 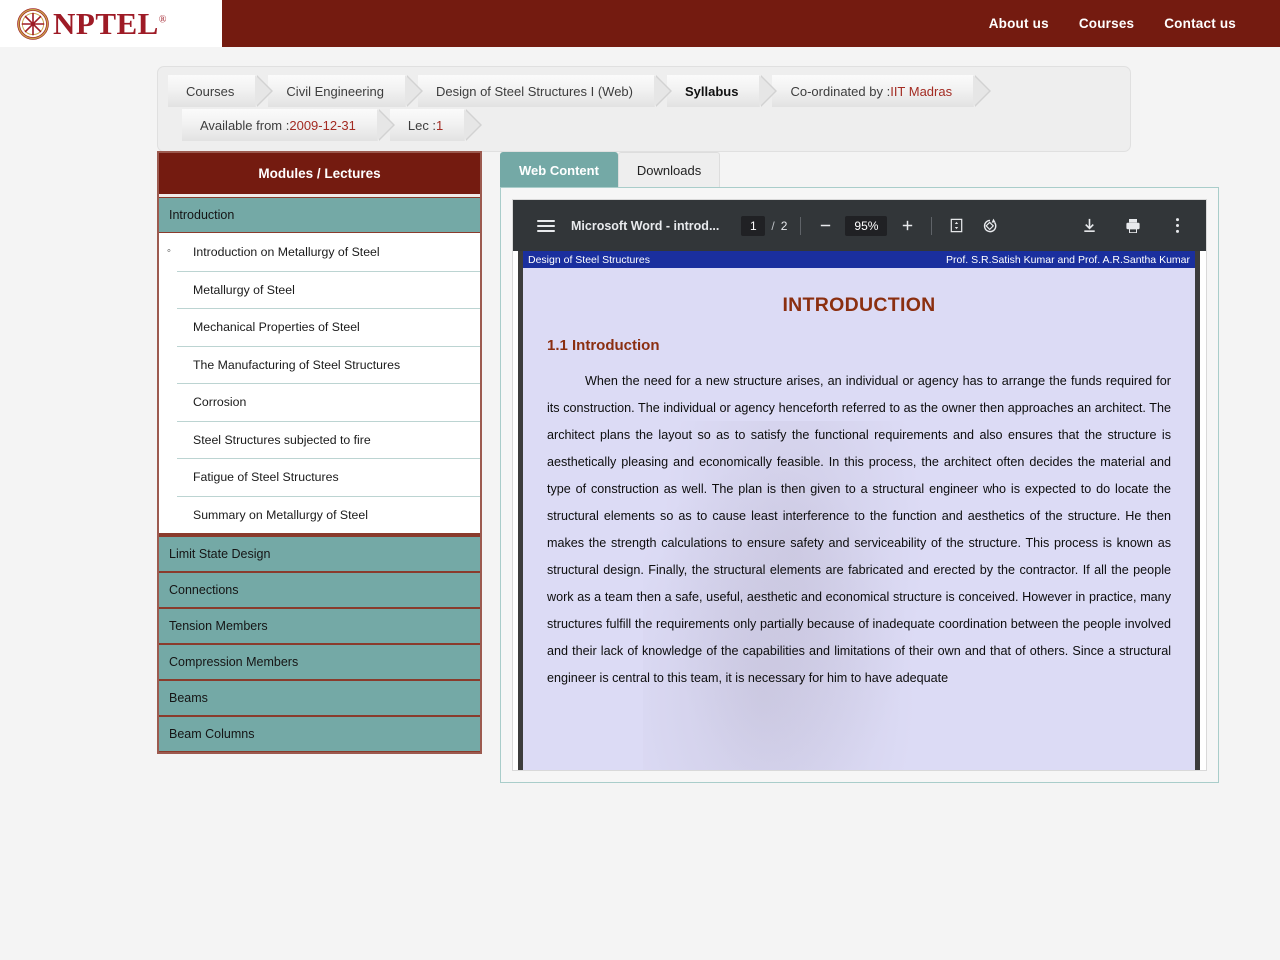 I want to click on document-title: INTRODUCTION, so click(x=859, y=305).